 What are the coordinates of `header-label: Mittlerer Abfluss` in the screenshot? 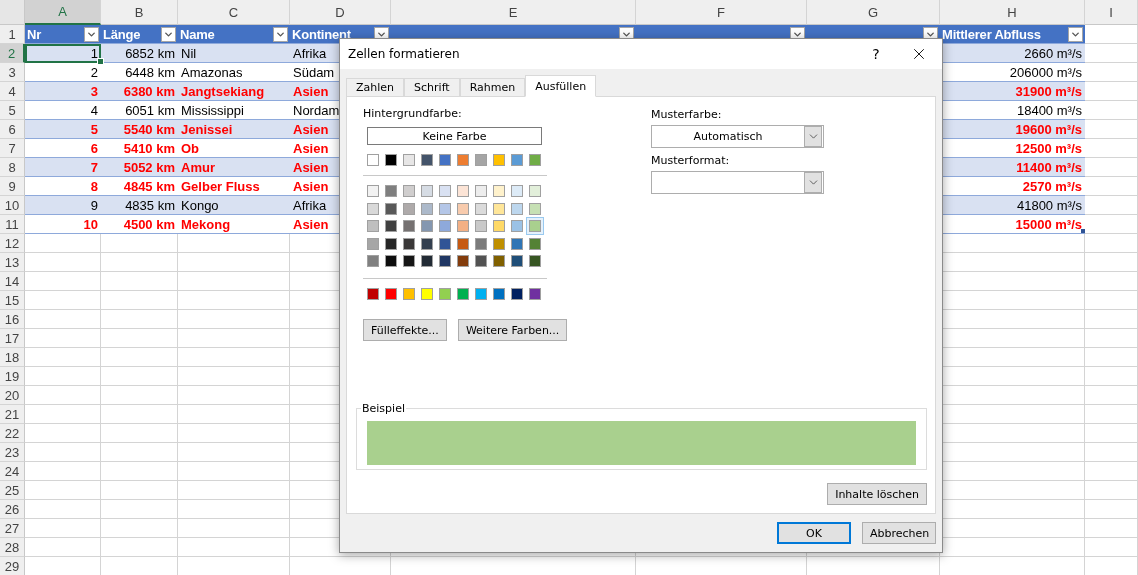 It's located at (991, 34).